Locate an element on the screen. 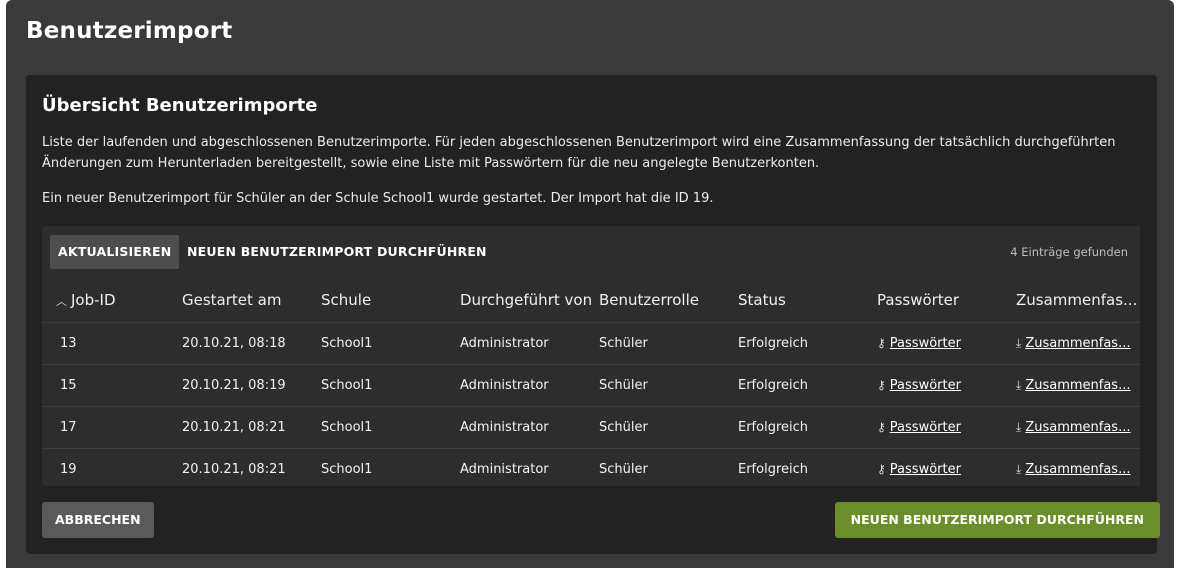  new-import-toolbar-button: NEUEN BENUTZERIMPORT DURCHFÜHREN is located at coordinates (337, 252).